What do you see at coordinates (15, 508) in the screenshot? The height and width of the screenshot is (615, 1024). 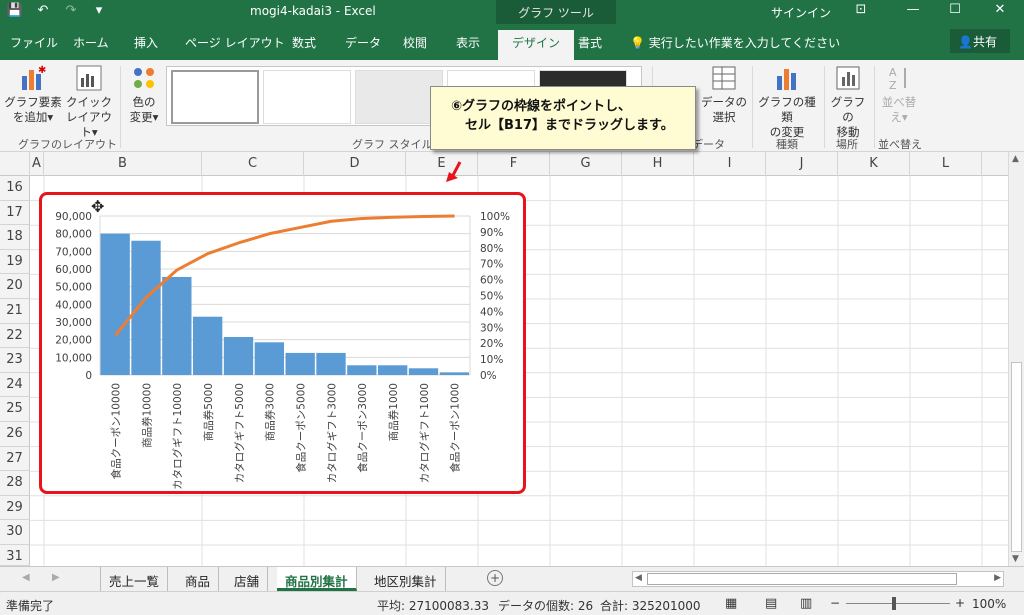 I see `row-header: 29` at bounding box center [15, 508].